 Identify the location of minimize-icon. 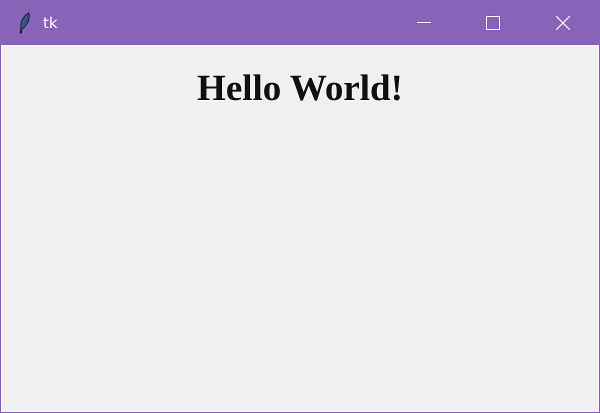
(423, 22).